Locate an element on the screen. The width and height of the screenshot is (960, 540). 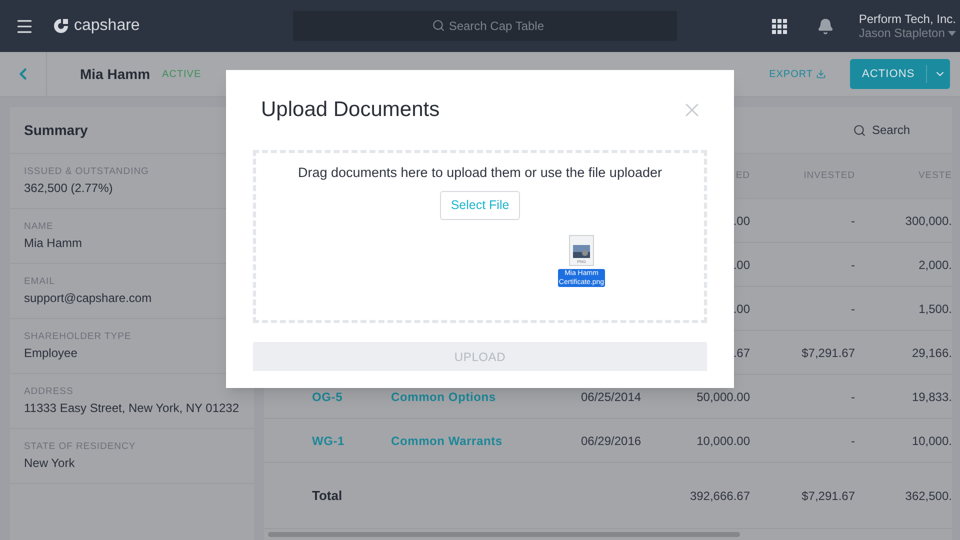
table-cell-text: 2,000. is located at coordinates (935, 265).